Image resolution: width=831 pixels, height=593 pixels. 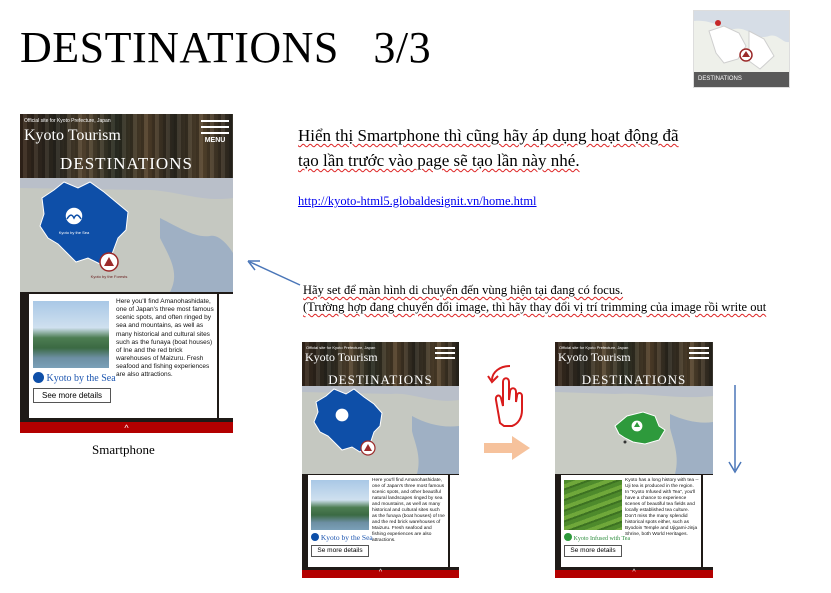 I want to click on before-hamburger-icon, so click(x=445, y=353).